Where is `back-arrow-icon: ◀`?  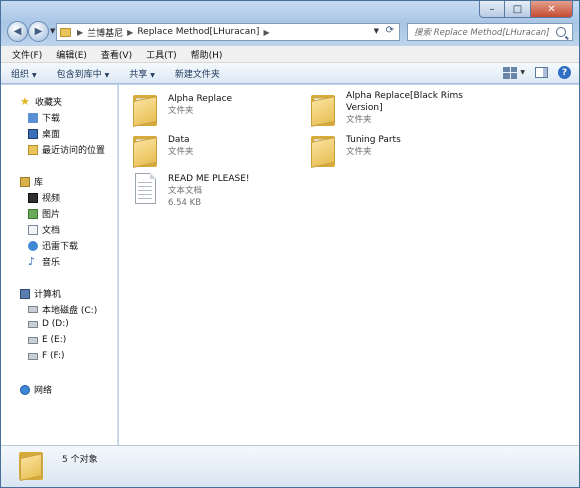 back-arrow-icon: ◀ is located at coordinates (17, 31).